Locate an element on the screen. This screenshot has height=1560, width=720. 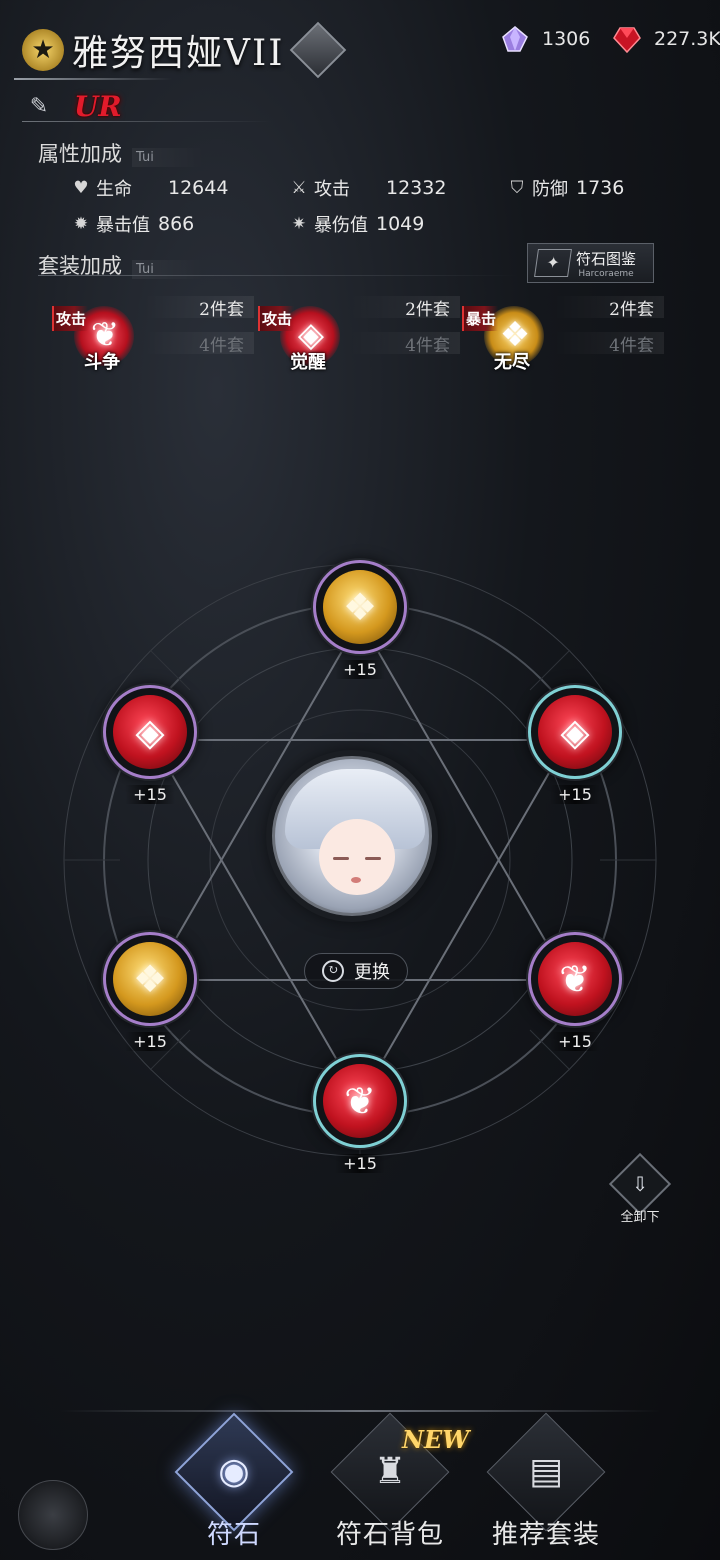
sword-icon: ⚔ is located at coordinates (299, 188).